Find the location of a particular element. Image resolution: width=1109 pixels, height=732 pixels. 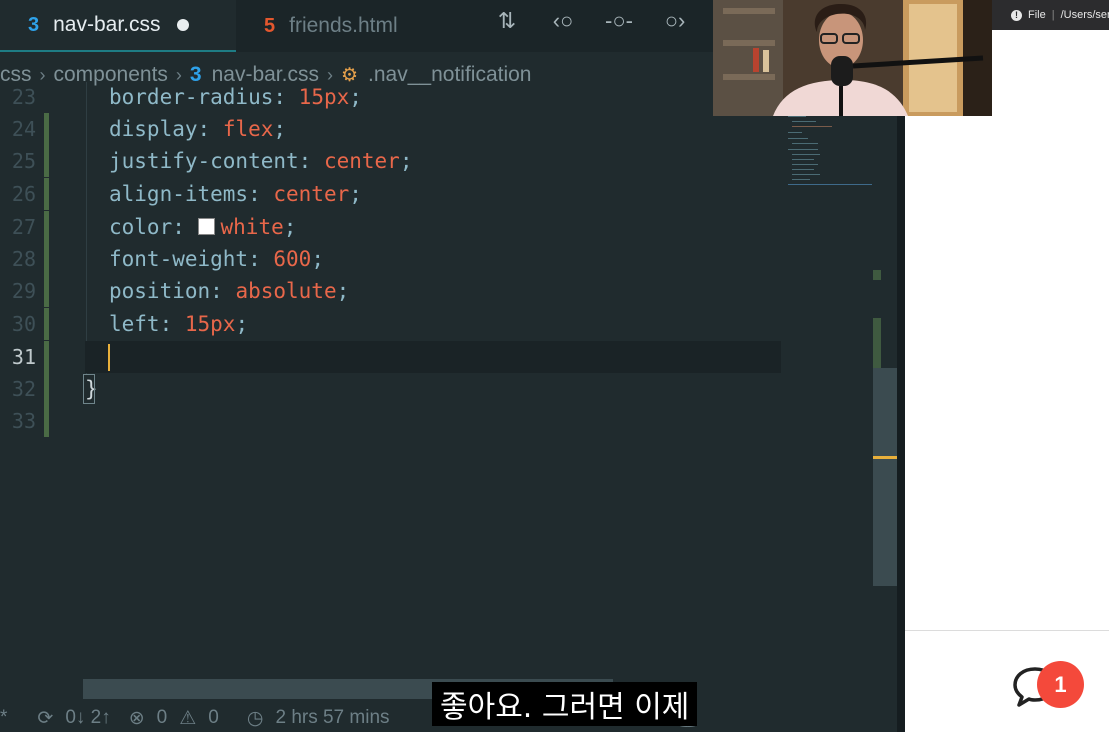

code-text: justify-content: center; is located at coordinates (261, 161).